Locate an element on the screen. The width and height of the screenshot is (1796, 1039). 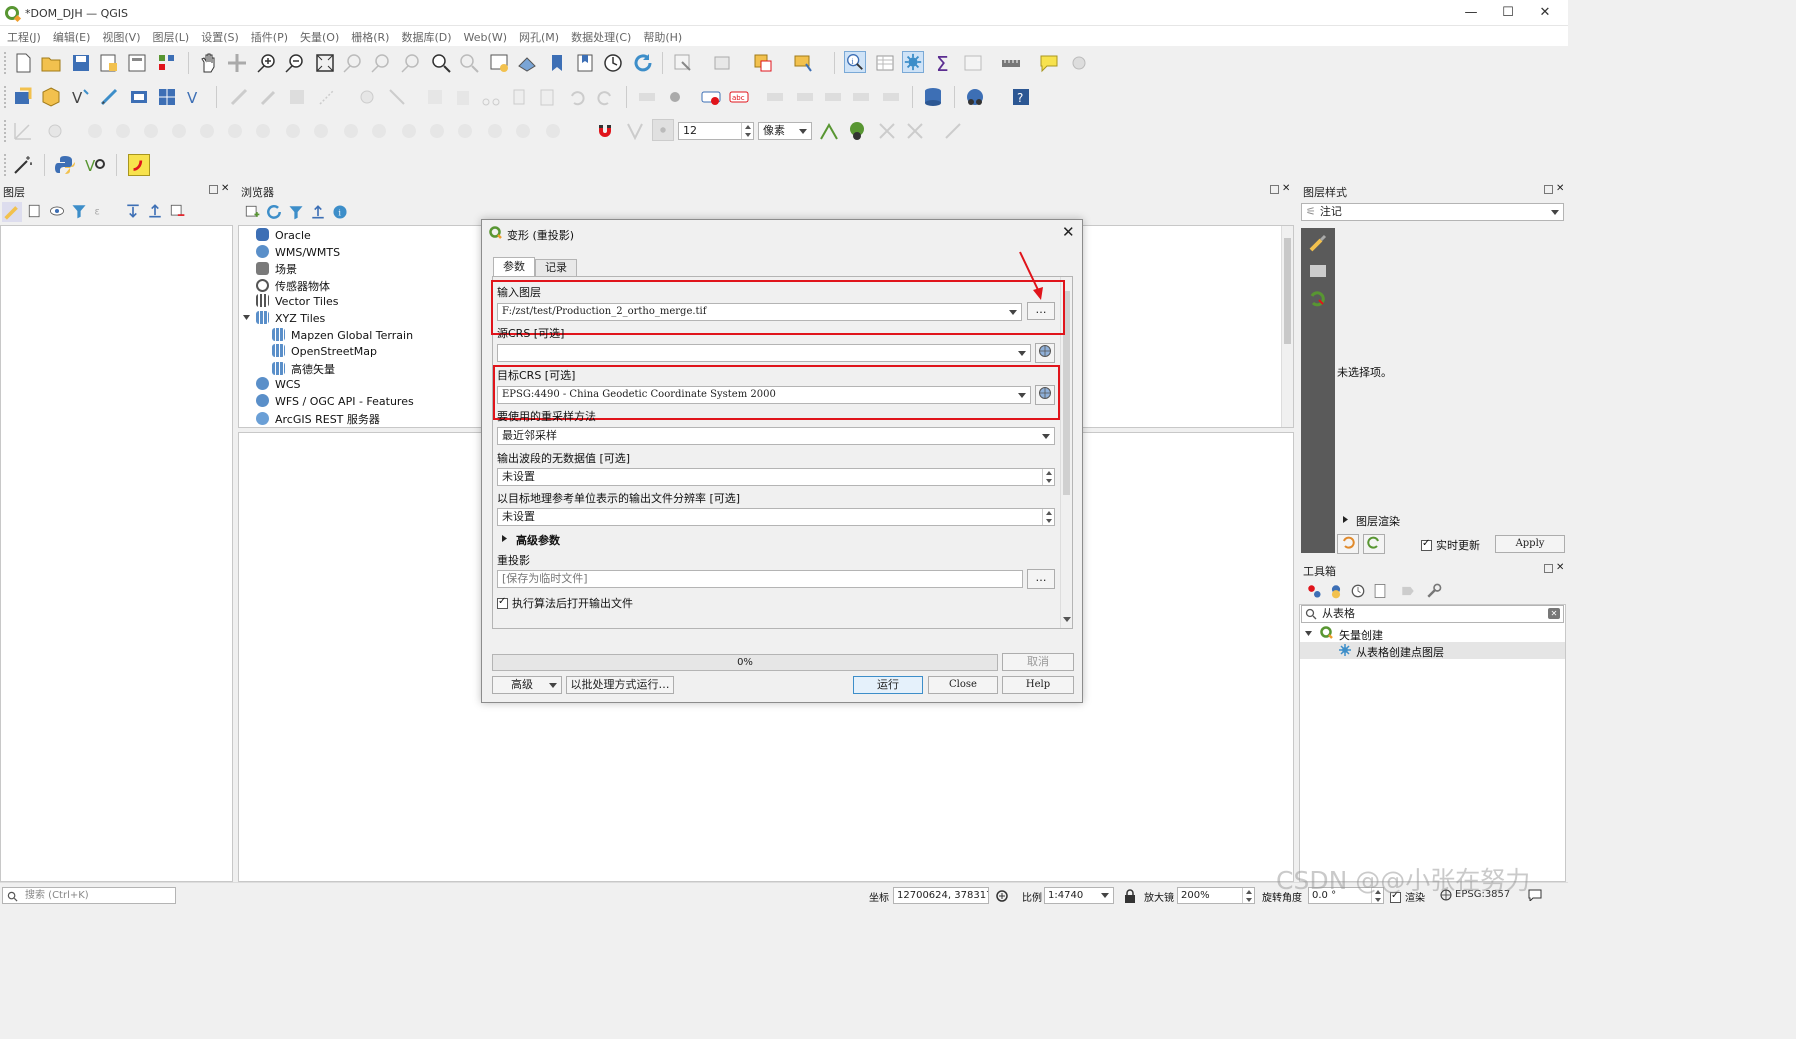
clear-search-icon: ✕ is located at coordinates (1554, 613).